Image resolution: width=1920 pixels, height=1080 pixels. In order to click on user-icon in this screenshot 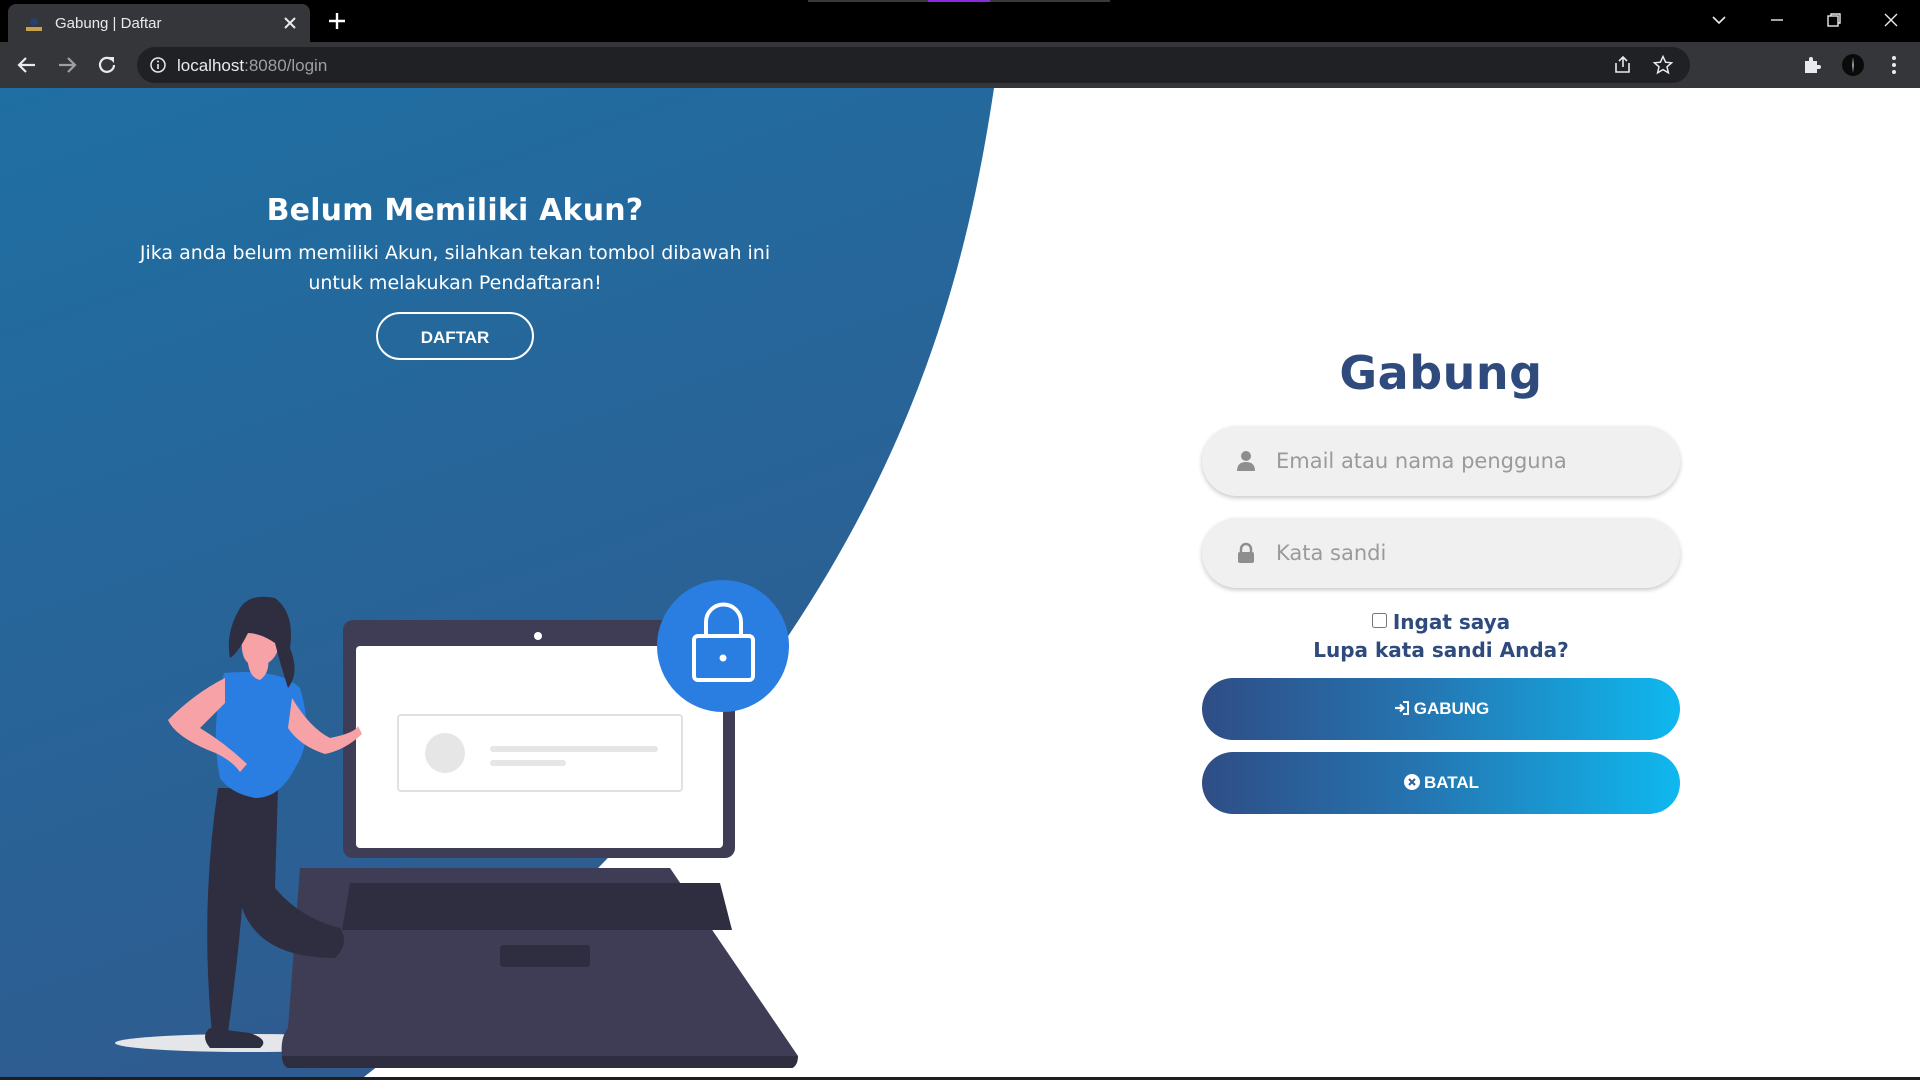, I will do `click(1246, 461)`.